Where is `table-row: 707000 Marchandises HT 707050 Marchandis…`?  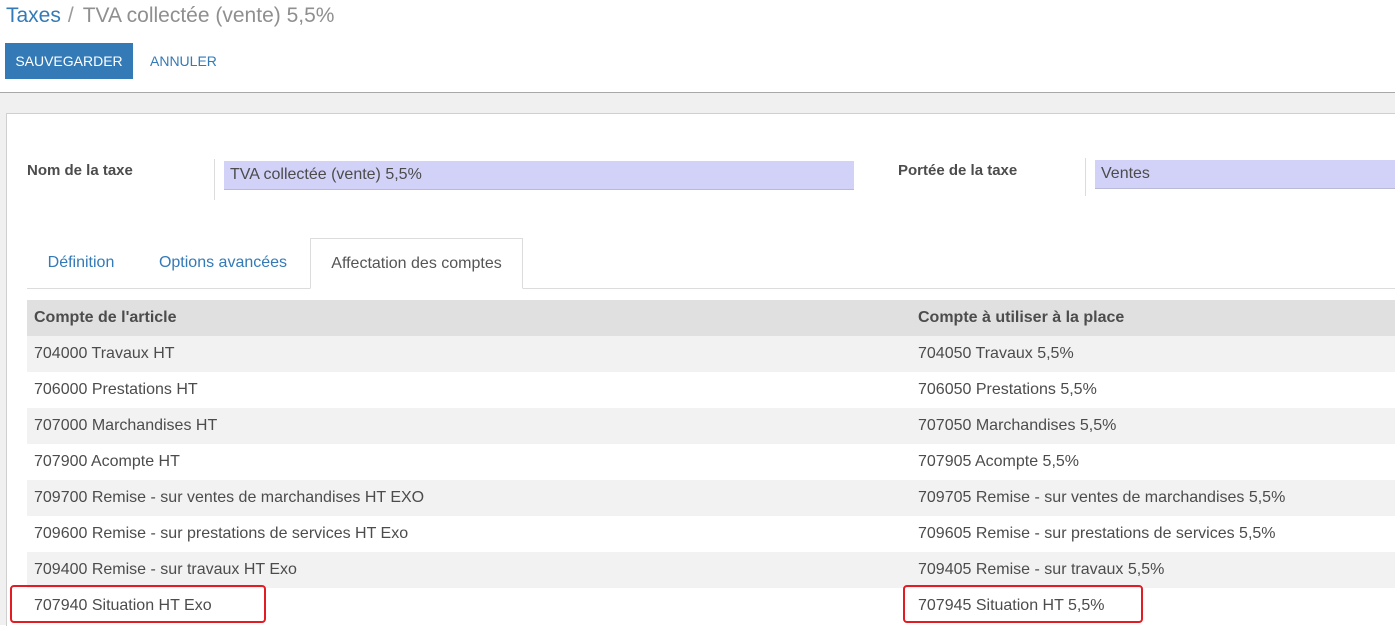 table-row: 707000 Marchandises HT 707050 Marchandis… is located at coordinates (711, 426).